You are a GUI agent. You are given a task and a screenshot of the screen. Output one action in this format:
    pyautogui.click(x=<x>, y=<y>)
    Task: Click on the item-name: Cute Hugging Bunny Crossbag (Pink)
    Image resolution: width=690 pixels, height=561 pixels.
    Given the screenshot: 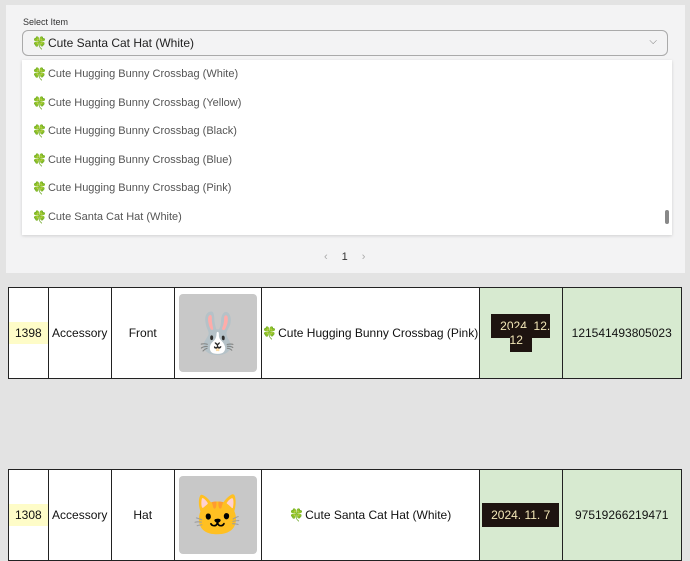 What is the action you would take?
    pyautogui.click(x=378, y=333)
    